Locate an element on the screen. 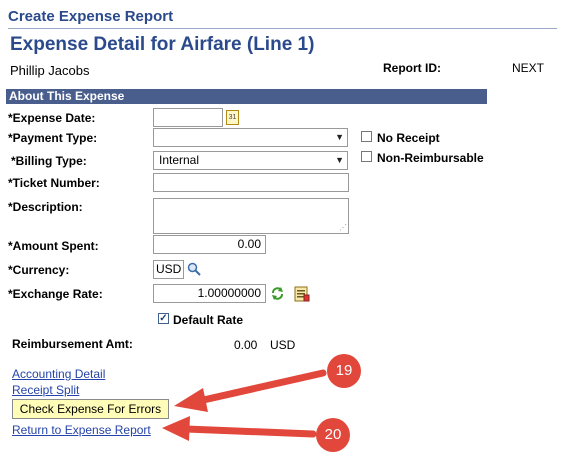  annotation-arrows is located at coordinates (244, 405).